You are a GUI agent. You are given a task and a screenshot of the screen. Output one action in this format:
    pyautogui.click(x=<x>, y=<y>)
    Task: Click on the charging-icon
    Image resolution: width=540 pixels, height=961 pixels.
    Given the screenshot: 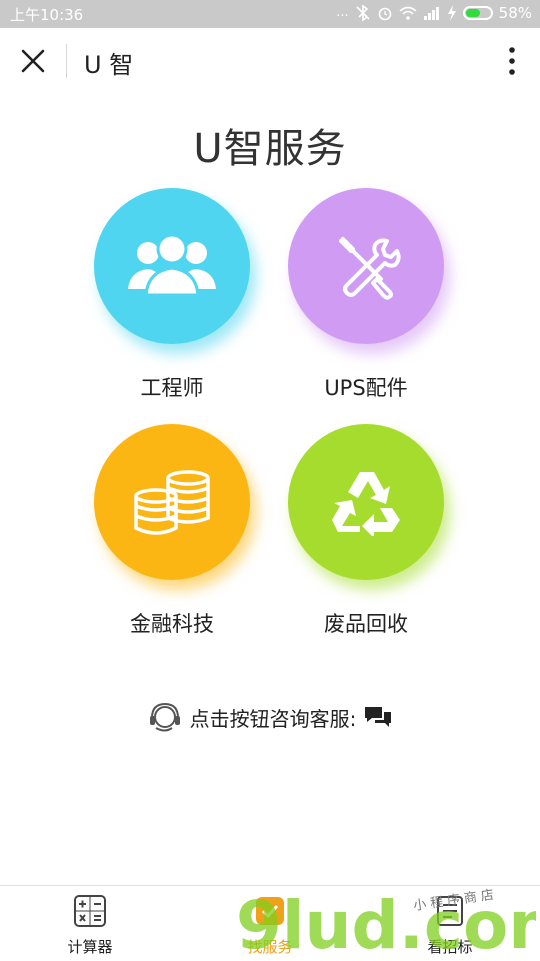 What is the action you would take?
    pyautogui.click(x=451, y=13)
    